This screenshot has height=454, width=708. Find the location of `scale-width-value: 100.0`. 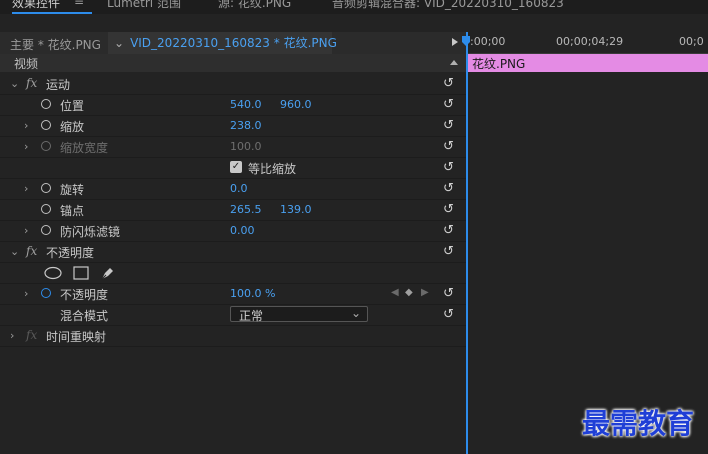

scale-width-value: 100.0 is located at coordinates (246, 146).